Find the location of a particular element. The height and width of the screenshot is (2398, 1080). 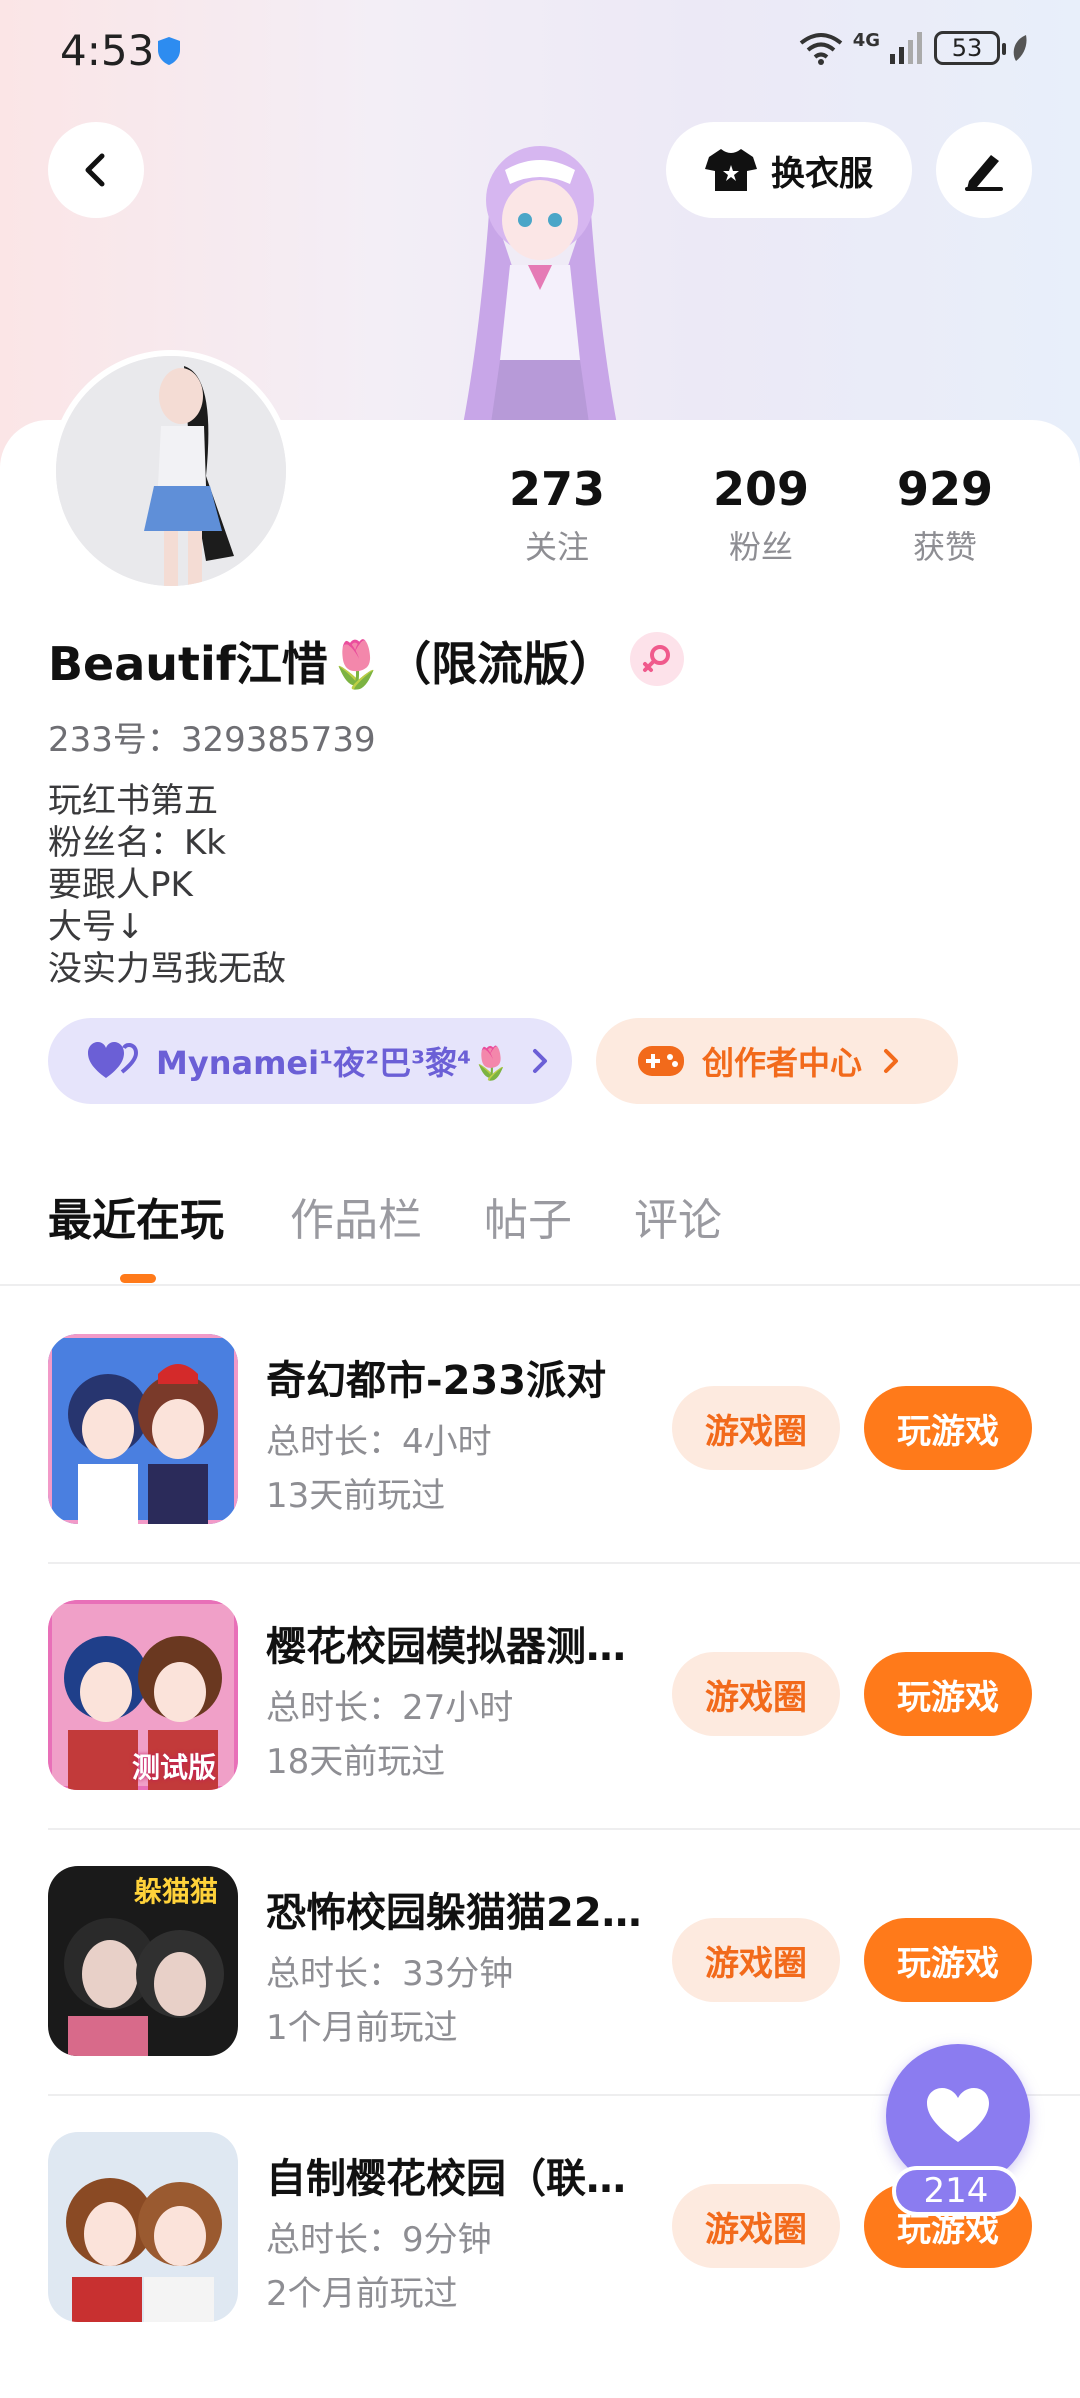

stat-likes: 929 获赞 is located at coordinates (945, 515).